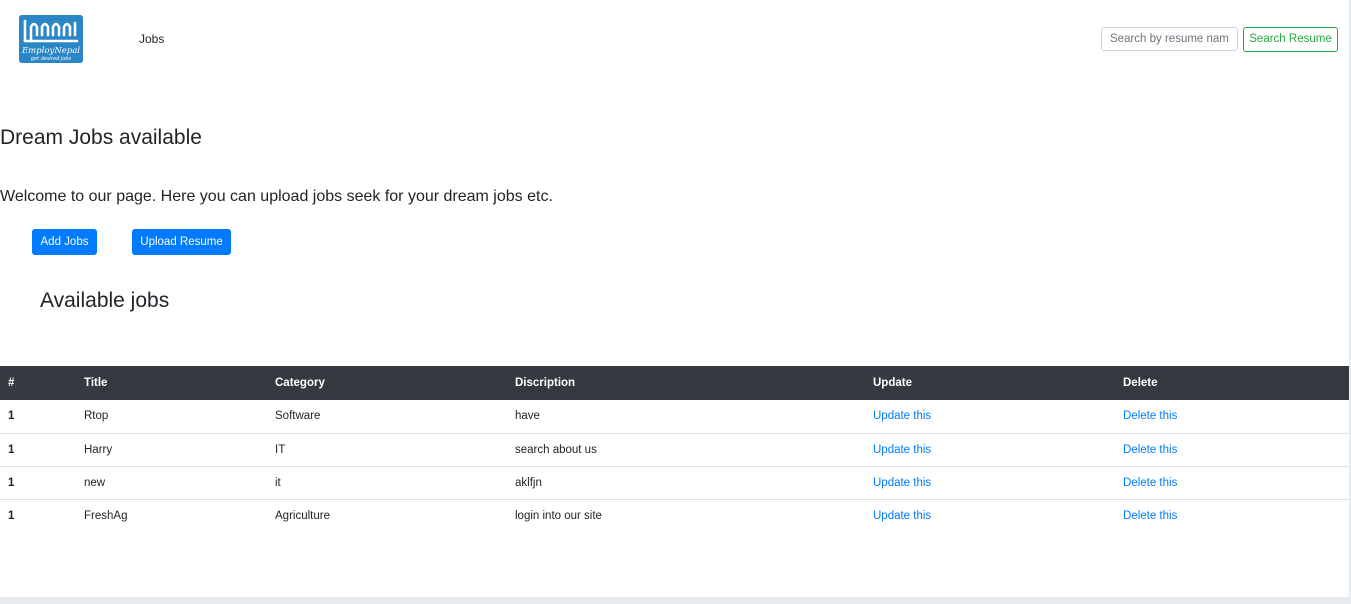 Image resolution: width=1351 pixels, height=604 pixels. What do you see at coordinates (171, 482) in the screenshot?
I see `row-title: new` at bounding box center [171, 482].